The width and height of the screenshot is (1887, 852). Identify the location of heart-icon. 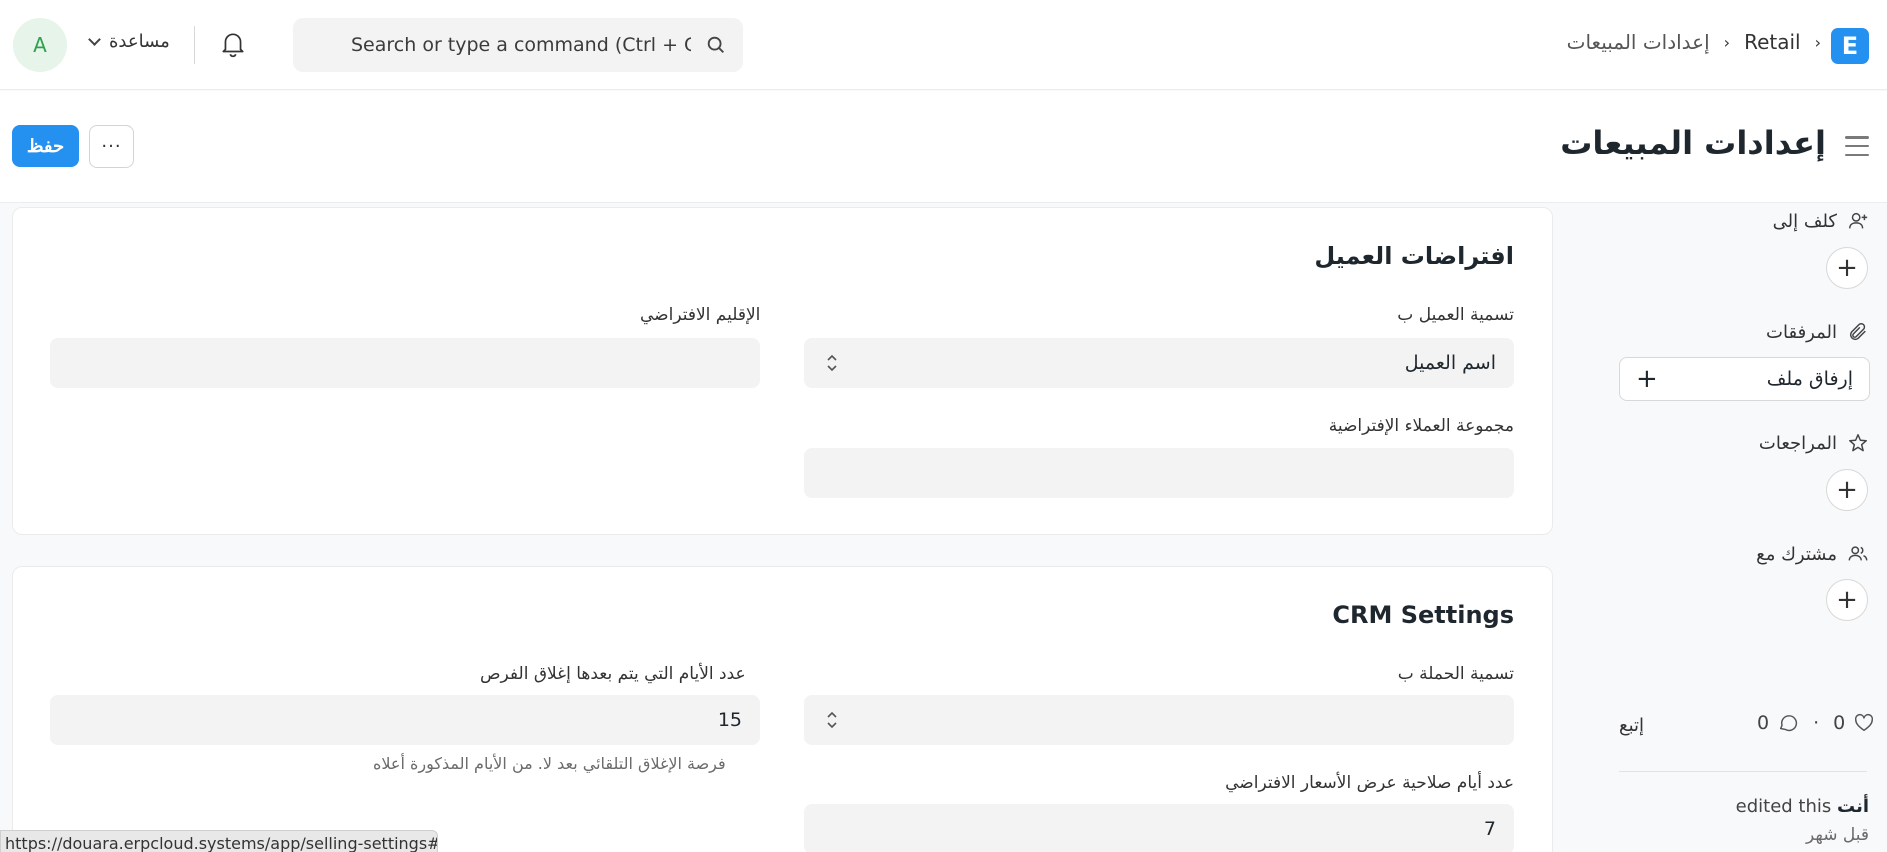
(1864, 723).